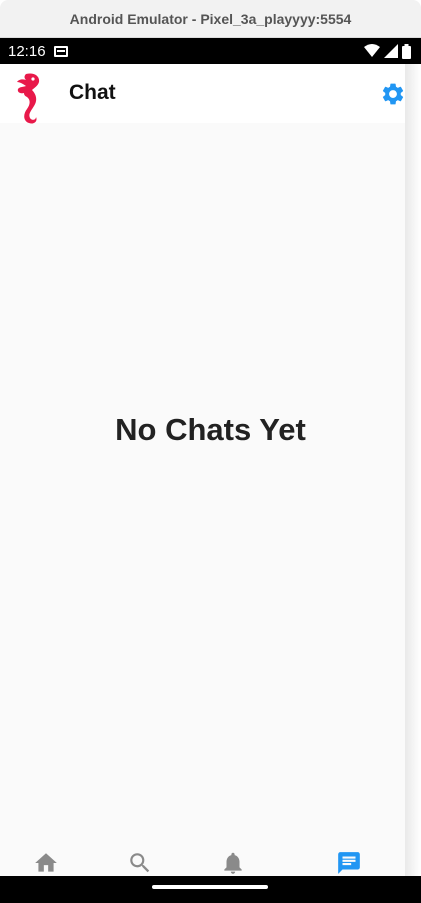 The image size is (421, 903). I want to click on status-bar: 12:16, so click(210, 51).